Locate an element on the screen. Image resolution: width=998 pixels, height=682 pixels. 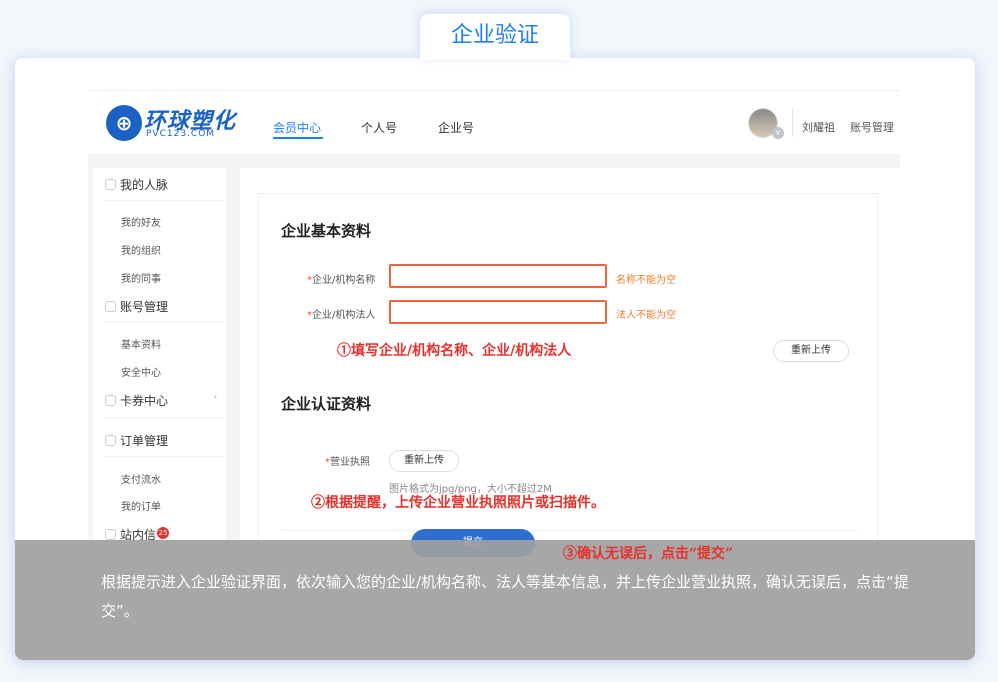
section-title-cert: 企业认证资料 is located at coordinates (326, 404).